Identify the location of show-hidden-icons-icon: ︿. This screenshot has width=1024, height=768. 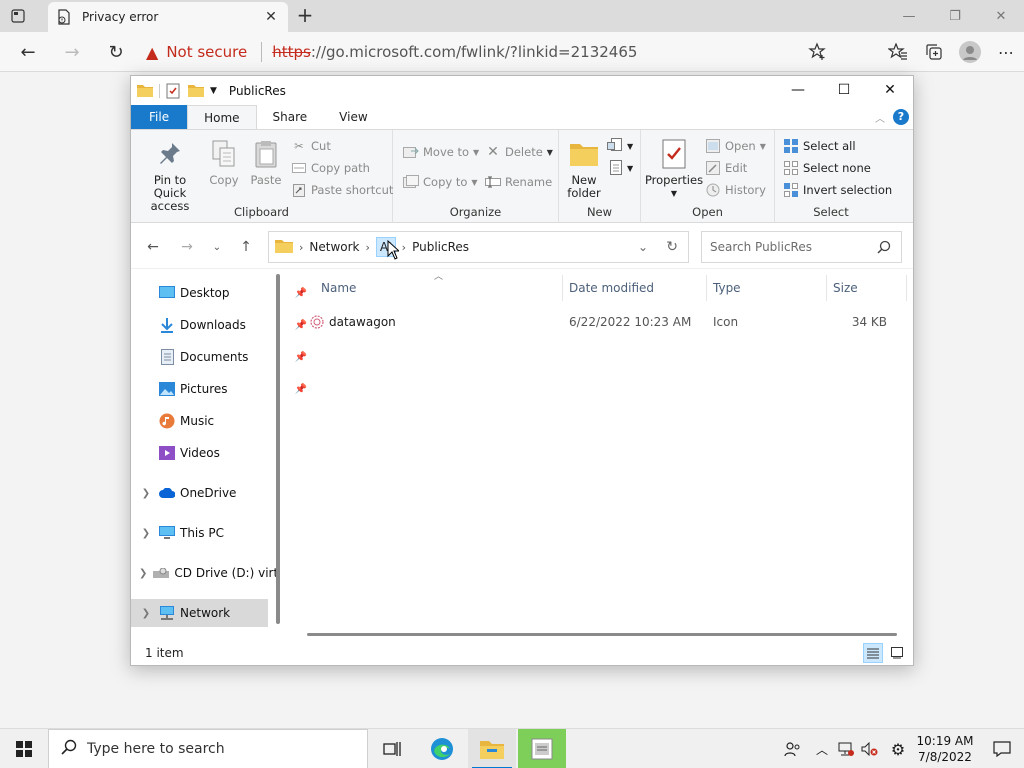
(822, 748).